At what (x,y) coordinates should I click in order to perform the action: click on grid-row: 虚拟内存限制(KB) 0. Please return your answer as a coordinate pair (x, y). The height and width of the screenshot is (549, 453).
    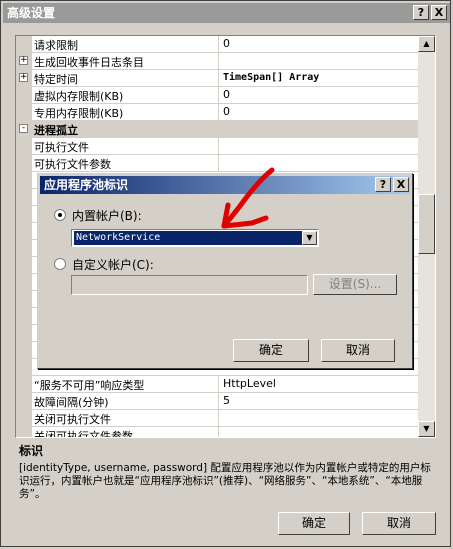
    Looking at the image, I should click on (218, 95).